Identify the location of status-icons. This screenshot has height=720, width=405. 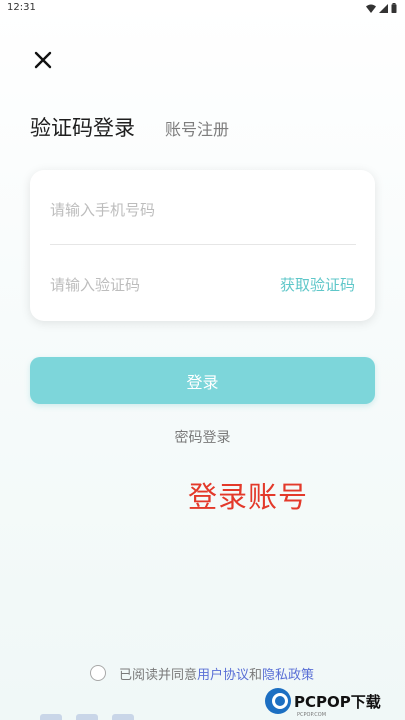
(381, 8).